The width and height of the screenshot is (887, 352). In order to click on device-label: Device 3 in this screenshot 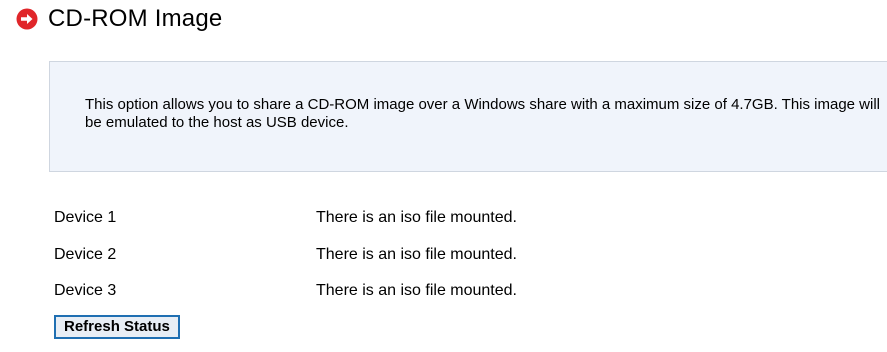, I will do `click(85, 290)`.